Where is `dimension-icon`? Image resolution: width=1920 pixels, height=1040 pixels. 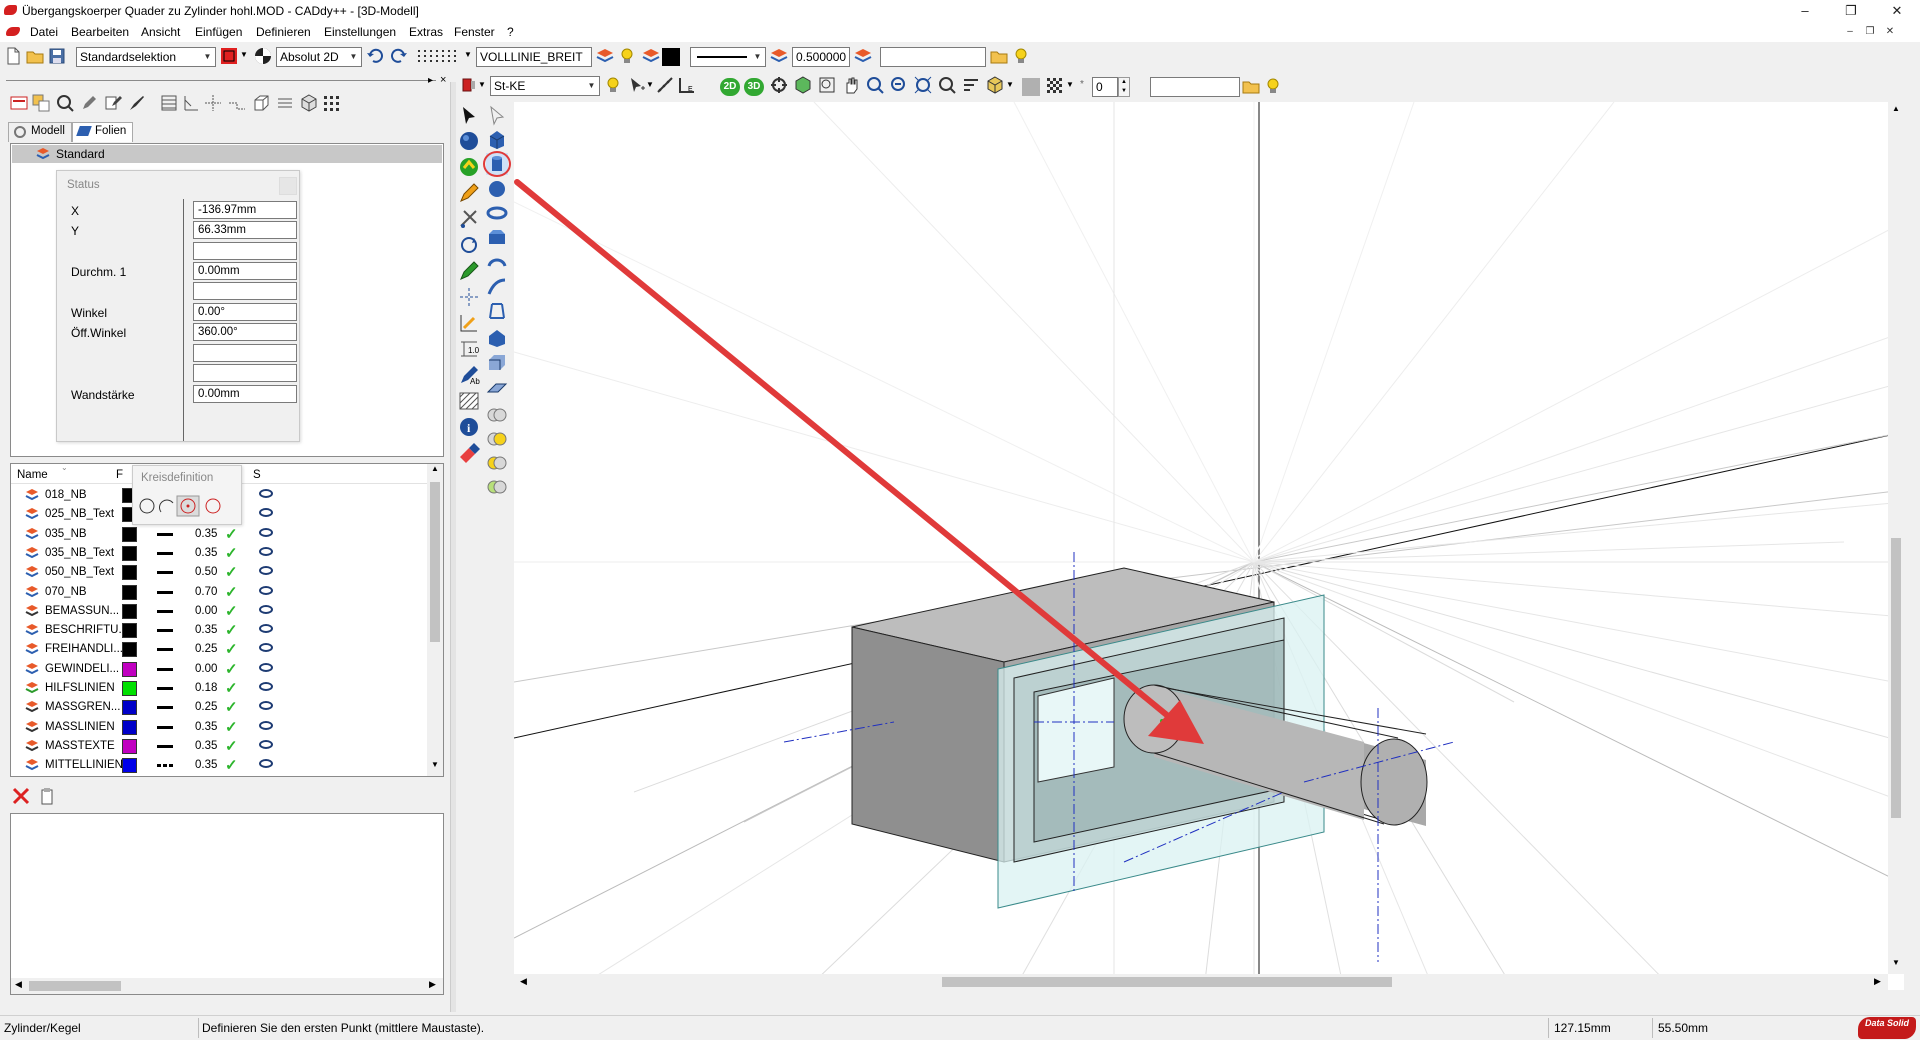
dimension-icon is located at coordinates (191, 103).